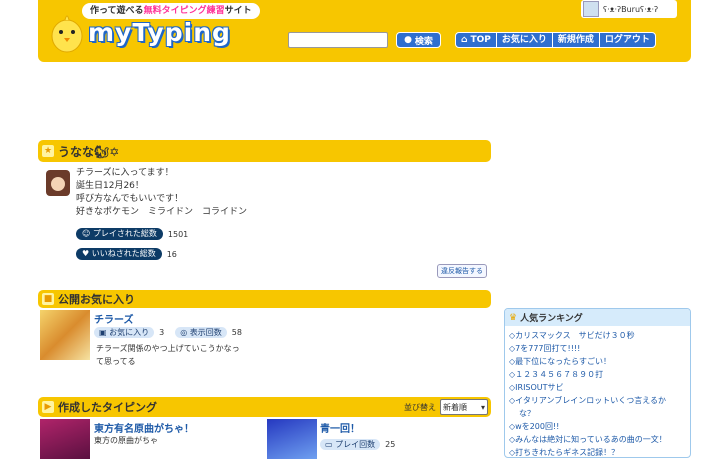 This screenshot has height=459, width=728. I want to click on sort-select: 新着順 ▾, so click(464, 407).